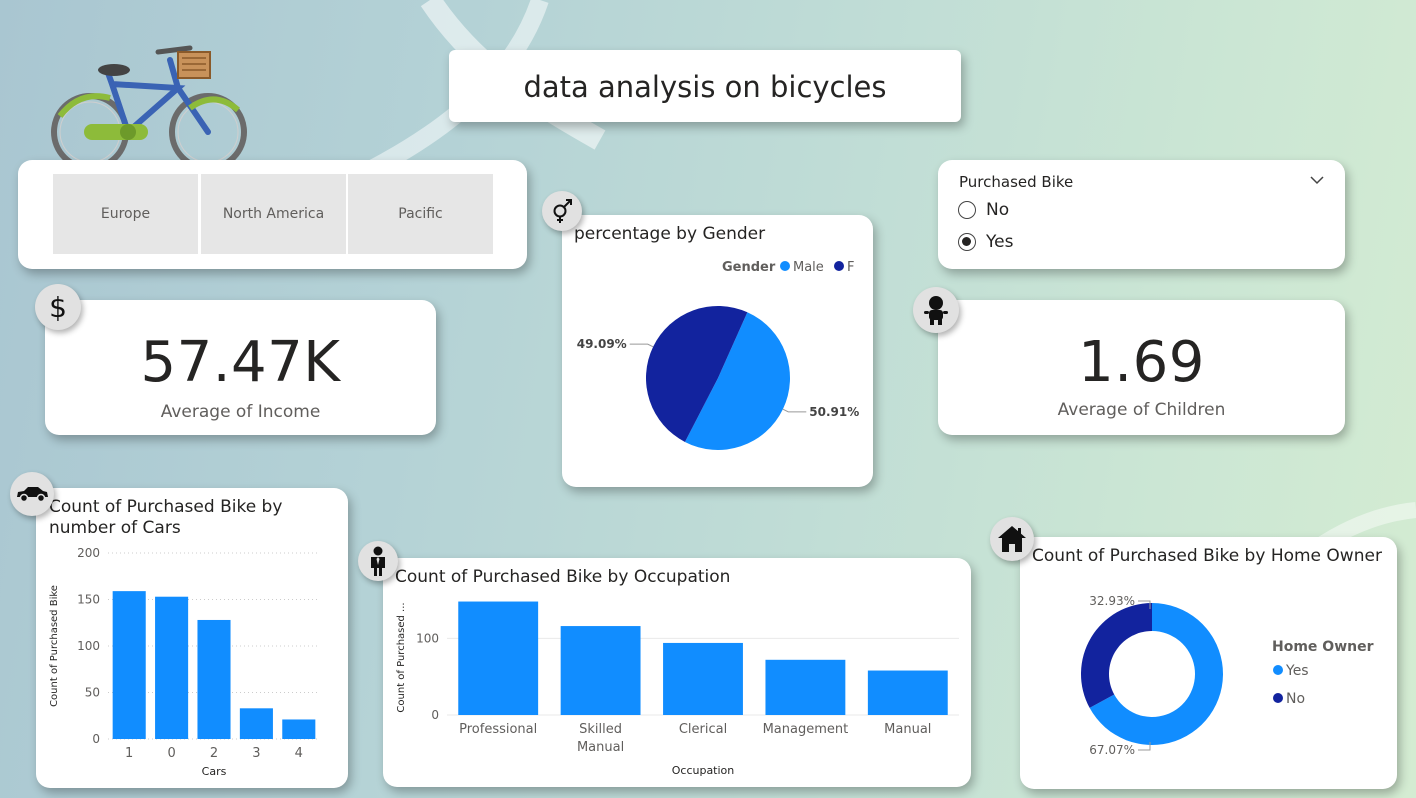 This screenshot has width=1416, height=798. I want to click on legend-marker-f, so click(839, 266).